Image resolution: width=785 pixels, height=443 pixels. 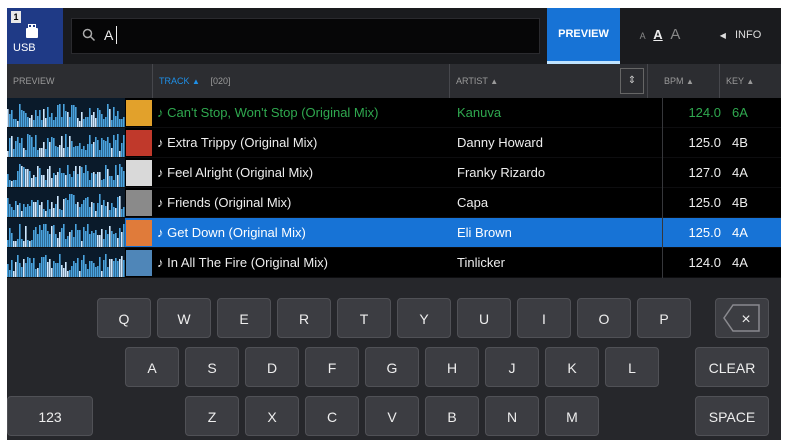 I want to click on column-track-label: TRACK, so click(x=174, y=81).